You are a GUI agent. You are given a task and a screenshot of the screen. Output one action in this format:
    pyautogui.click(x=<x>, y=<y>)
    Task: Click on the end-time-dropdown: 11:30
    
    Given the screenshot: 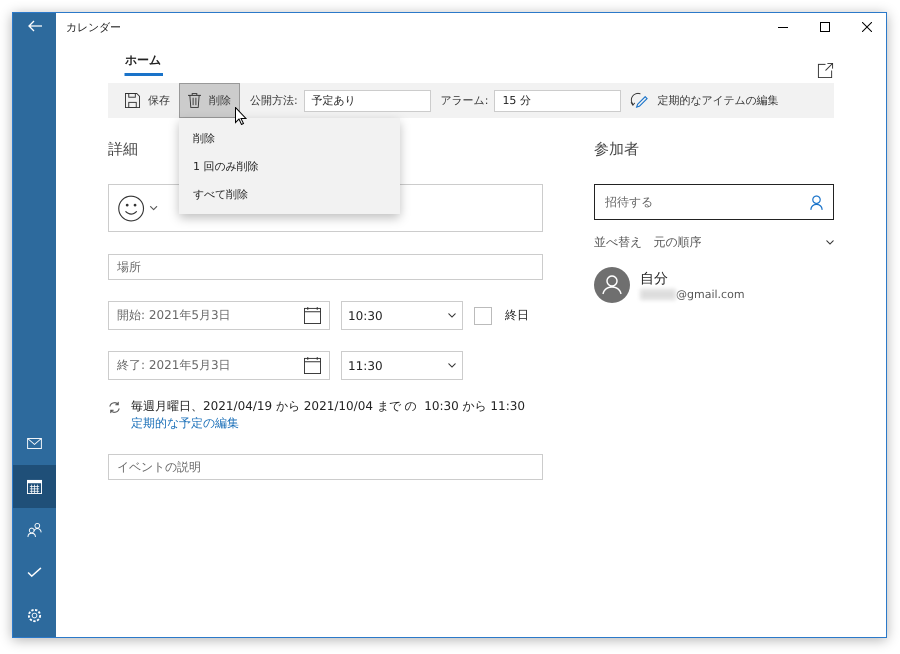 What is the action you would take?
    pyautogui.click(x=402, y=365)
    